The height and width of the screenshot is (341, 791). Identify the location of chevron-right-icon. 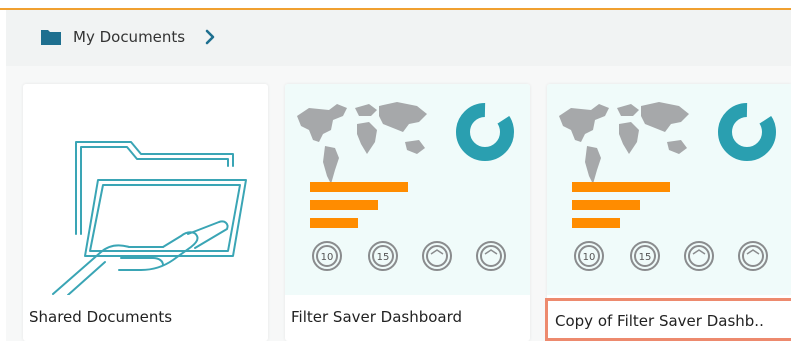
(210, 37).